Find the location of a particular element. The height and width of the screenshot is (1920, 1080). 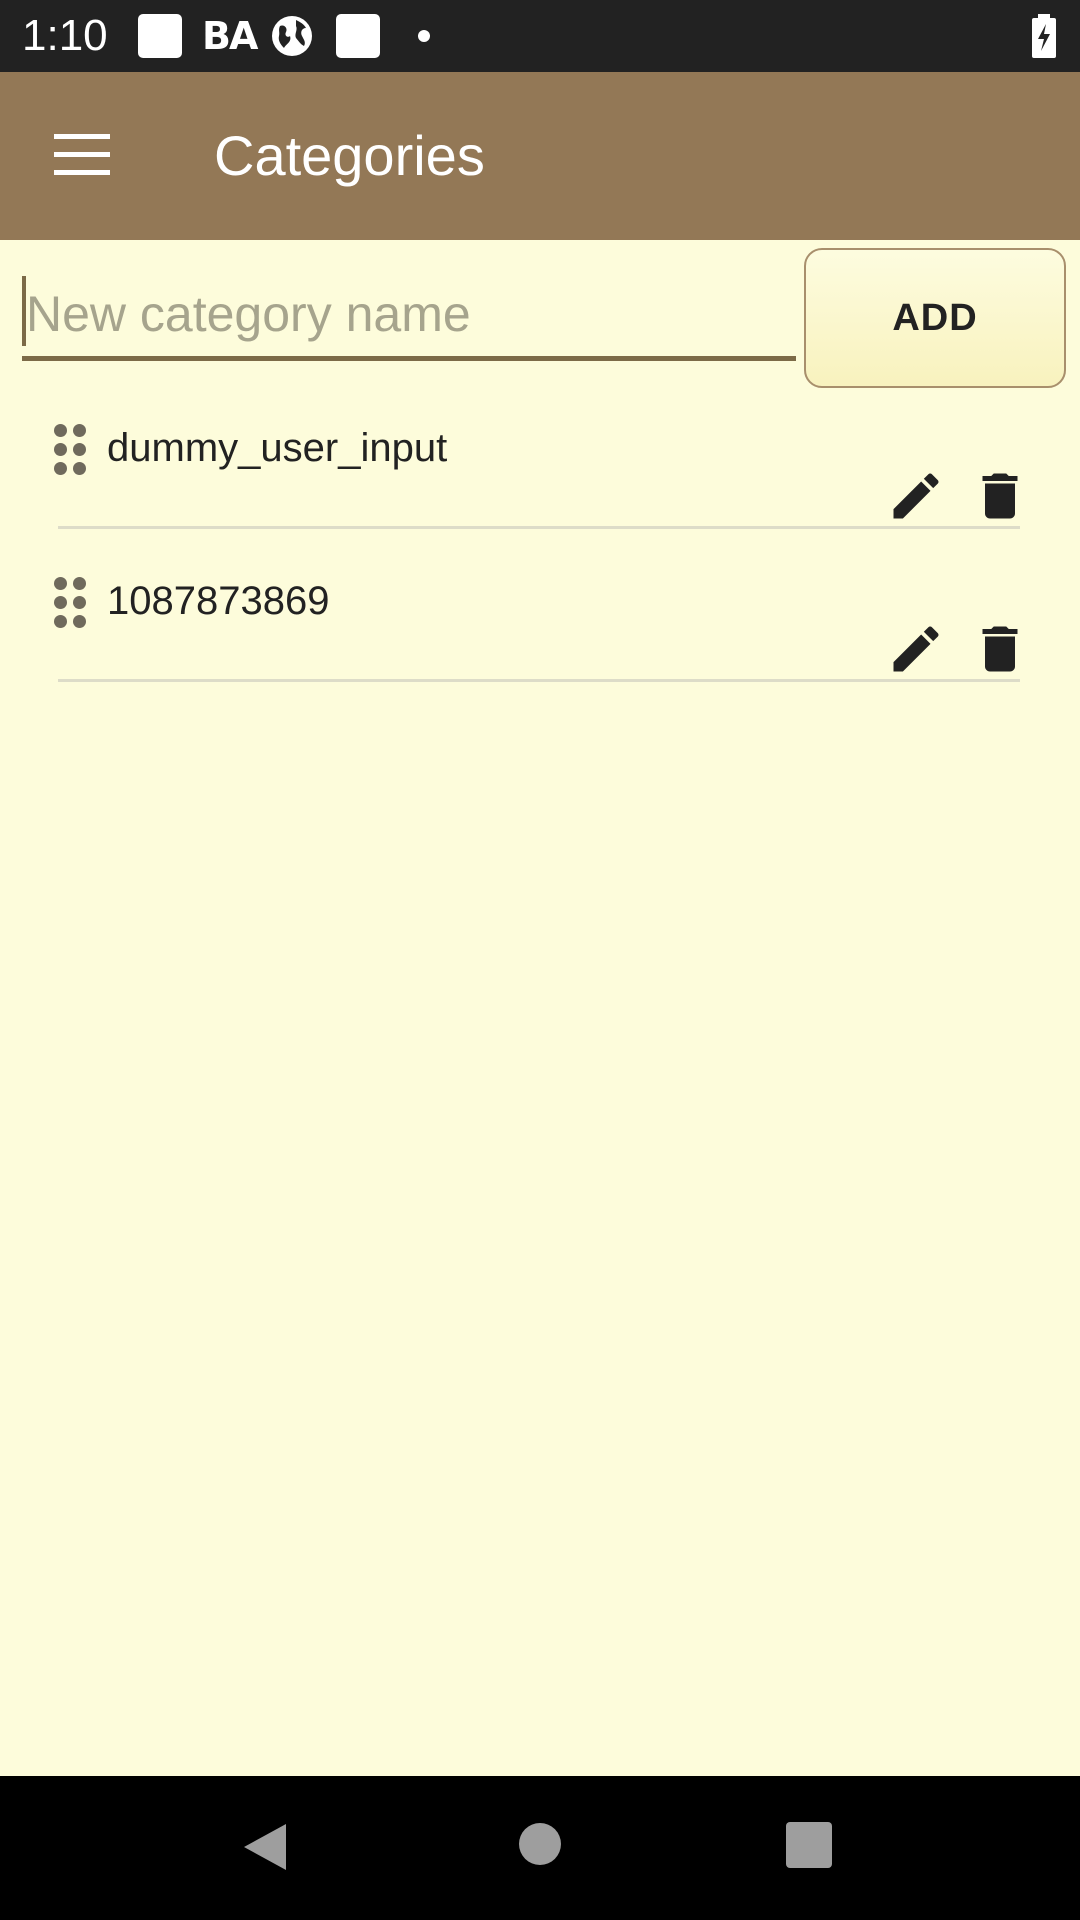

ba-notification-icon: BA is located at coordinates (230, 36).